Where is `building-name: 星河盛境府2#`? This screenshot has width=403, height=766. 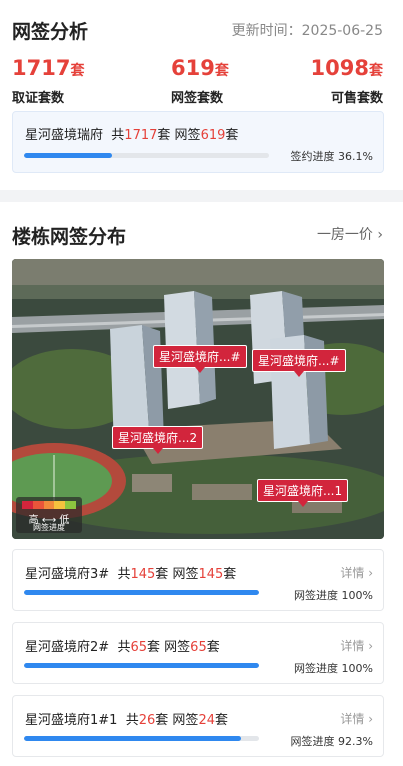 building-name: 星河盛境府2# is located at coordinates (67, 647).